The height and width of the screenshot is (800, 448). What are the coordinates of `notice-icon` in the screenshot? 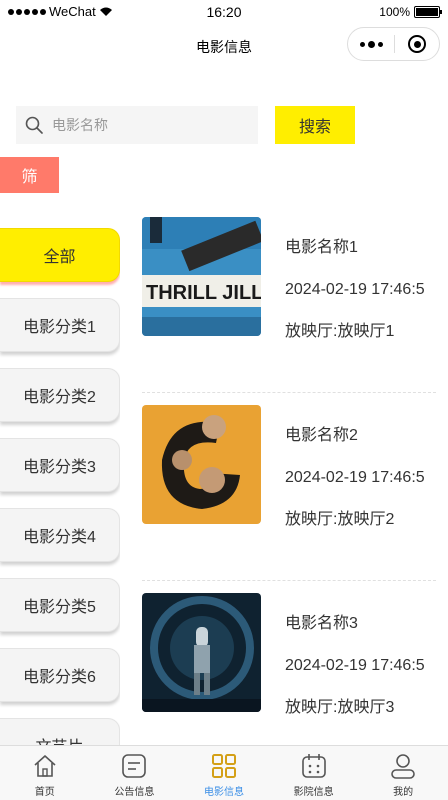 It's located at (134, 766).